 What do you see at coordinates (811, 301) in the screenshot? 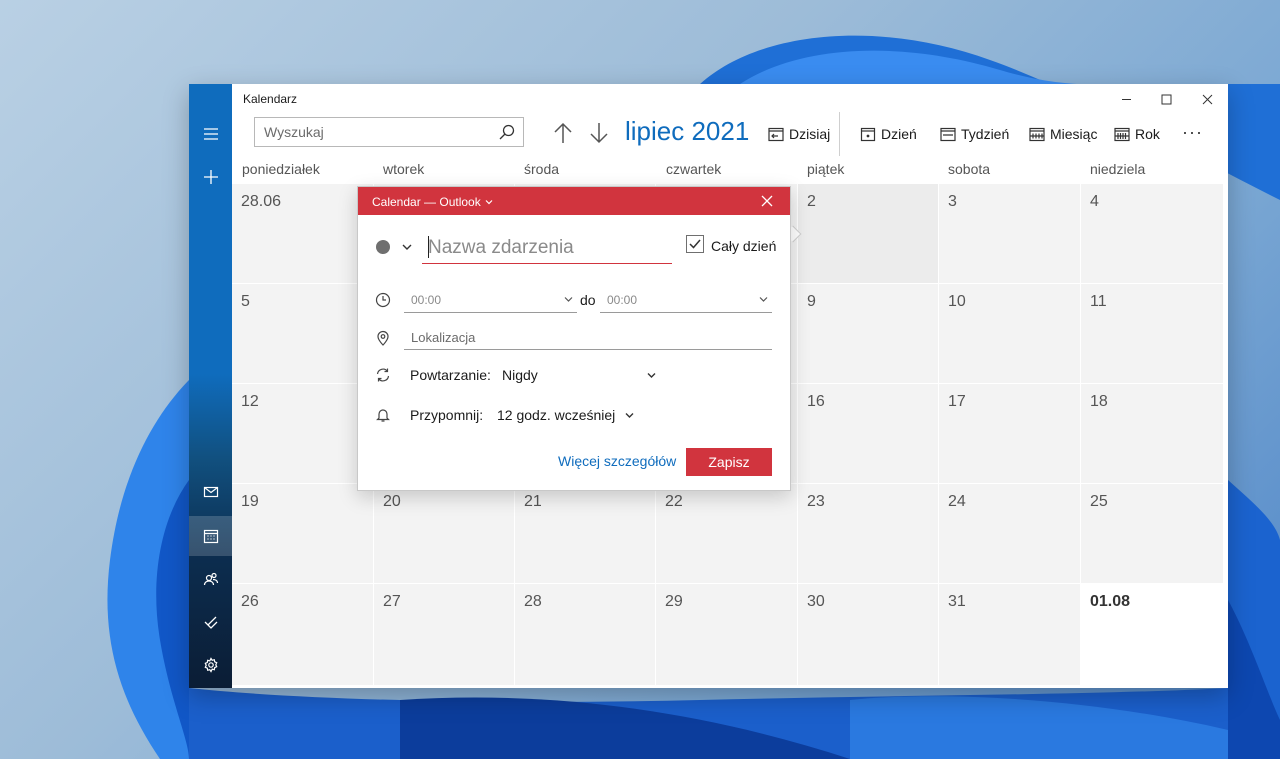
I see `day-number: 9` at bounding box center [811, 301].